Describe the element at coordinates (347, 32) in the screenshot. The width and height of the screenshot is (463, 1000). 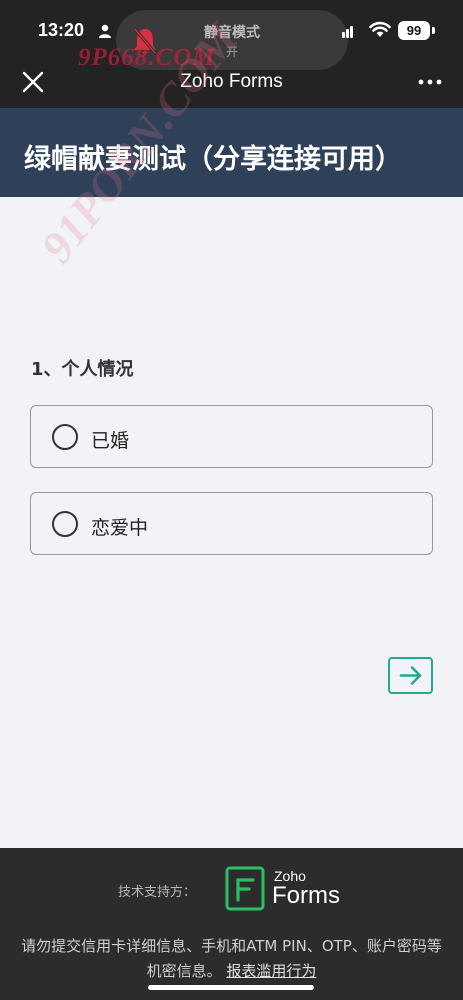
I see `cellular-signal-icon` at that location.